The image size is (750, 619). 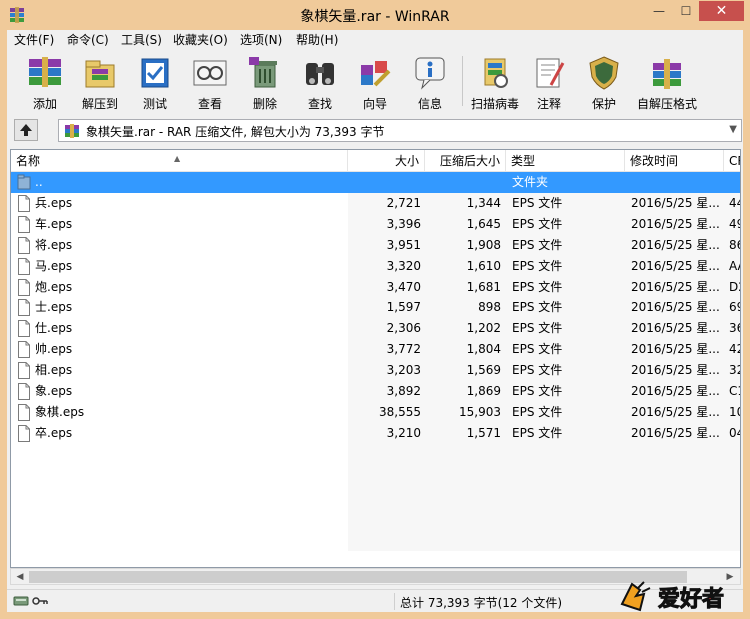 What do you see at coordinates (210, 82) in the screenshot?
I see `view-button: 查看` at bounding box center [210, 82].